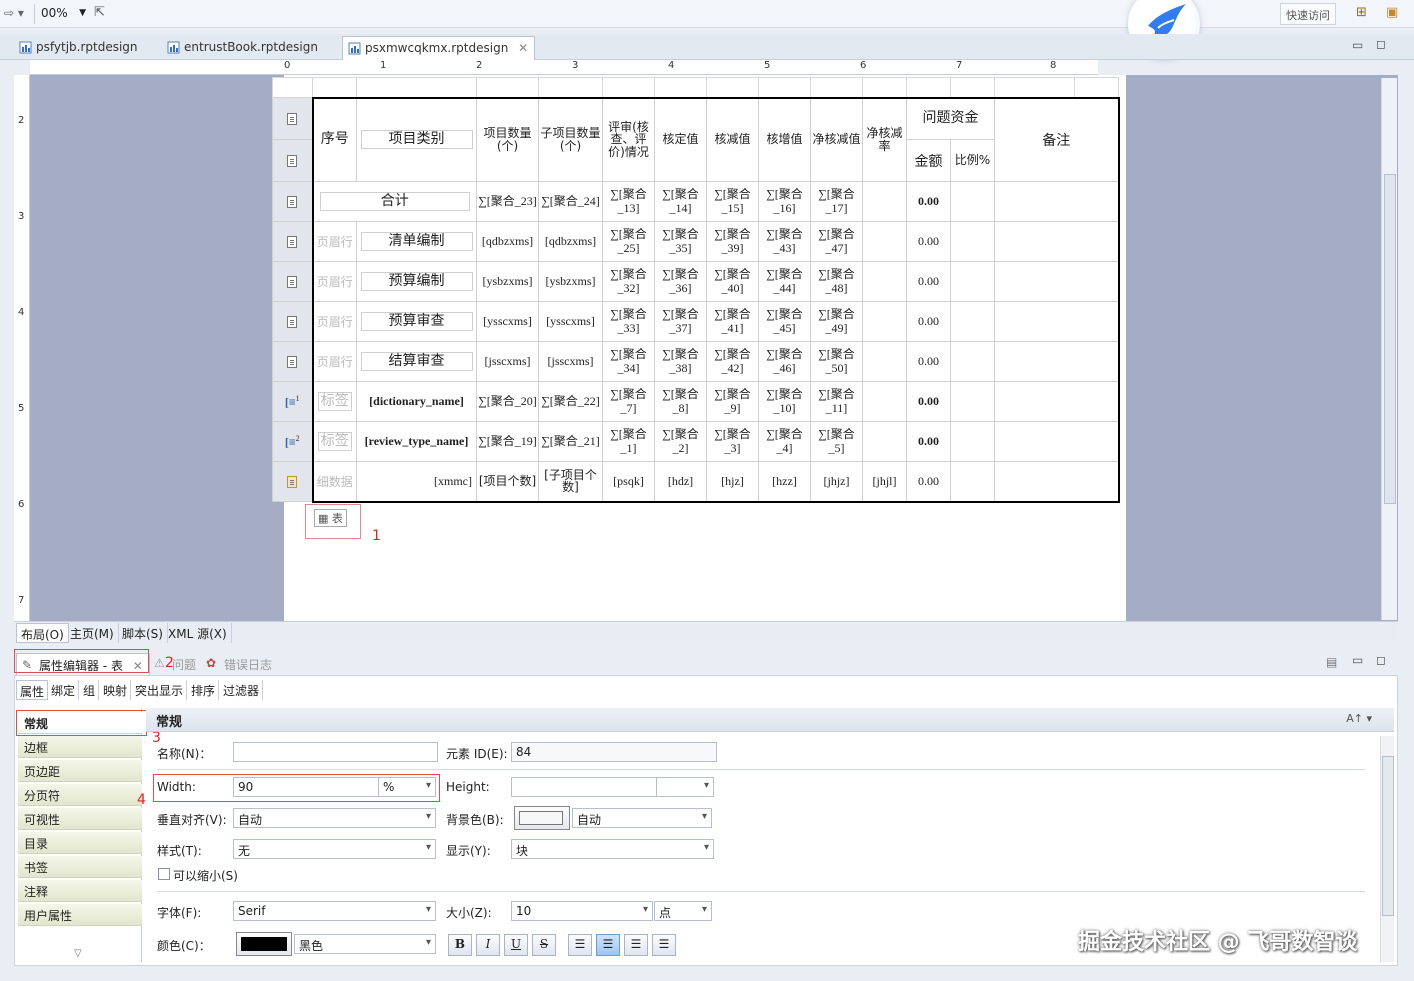 The height and width of the screenshot is (981, 1414). What do you see at coordinates (570, 441) in the screenshot?
I see `group-cell: ∑[聚合_21]` at bounding box center [570, 441].